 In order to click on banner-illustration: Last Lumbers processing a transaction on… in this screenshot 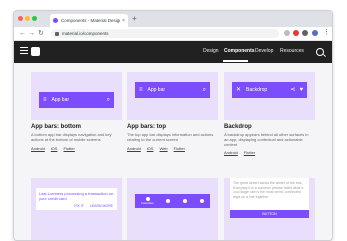, I will do `click(76, 199)`.